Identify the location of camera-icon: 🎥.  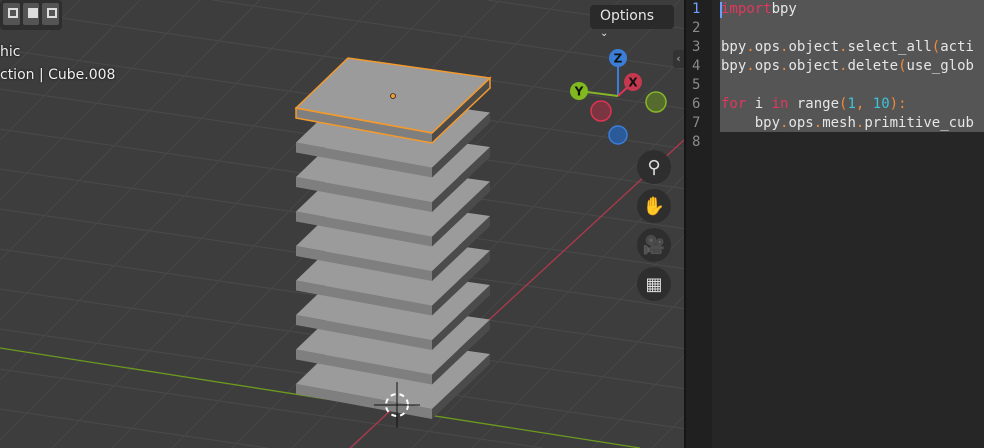
(654, 245).